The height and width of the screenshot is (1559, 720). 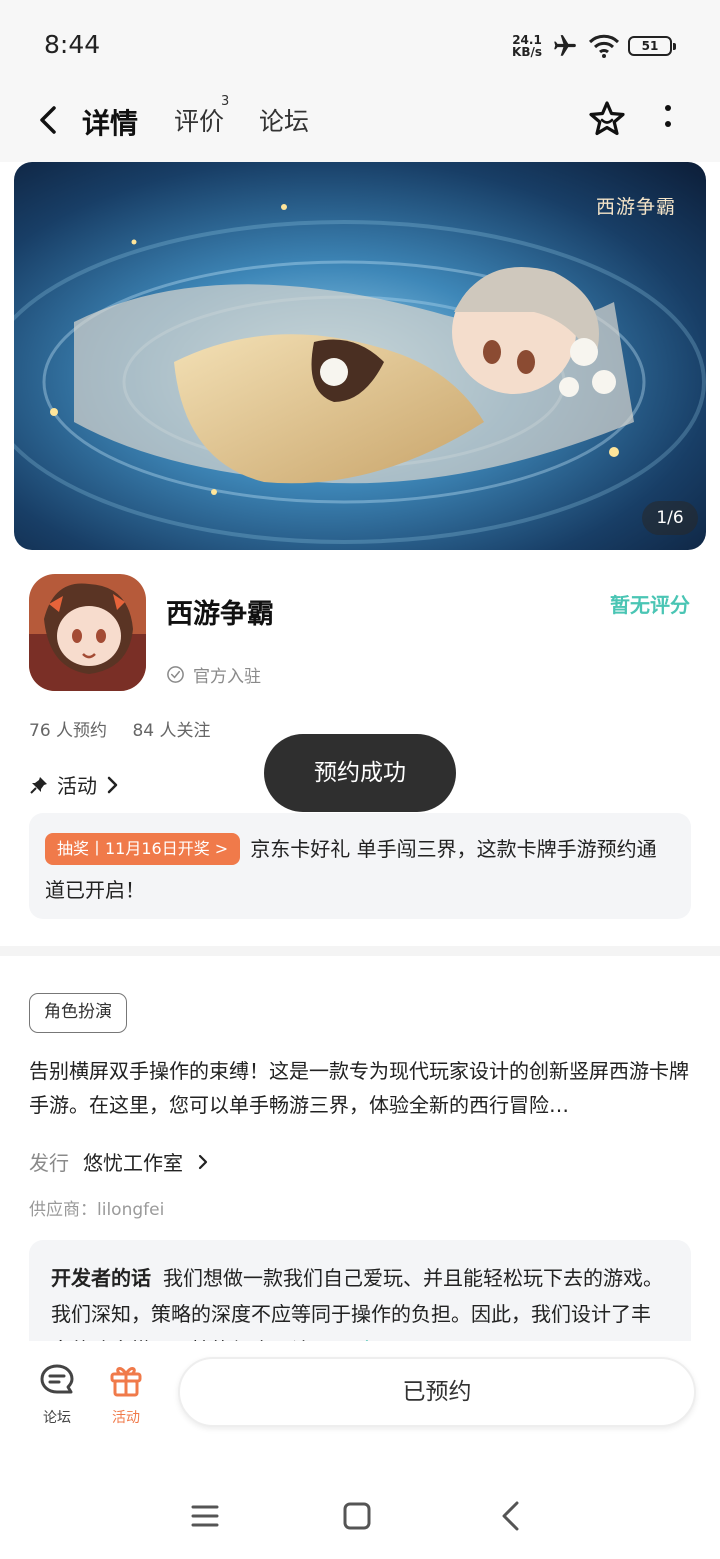 I want to click on home-icon, so click(x=357, y=1516).